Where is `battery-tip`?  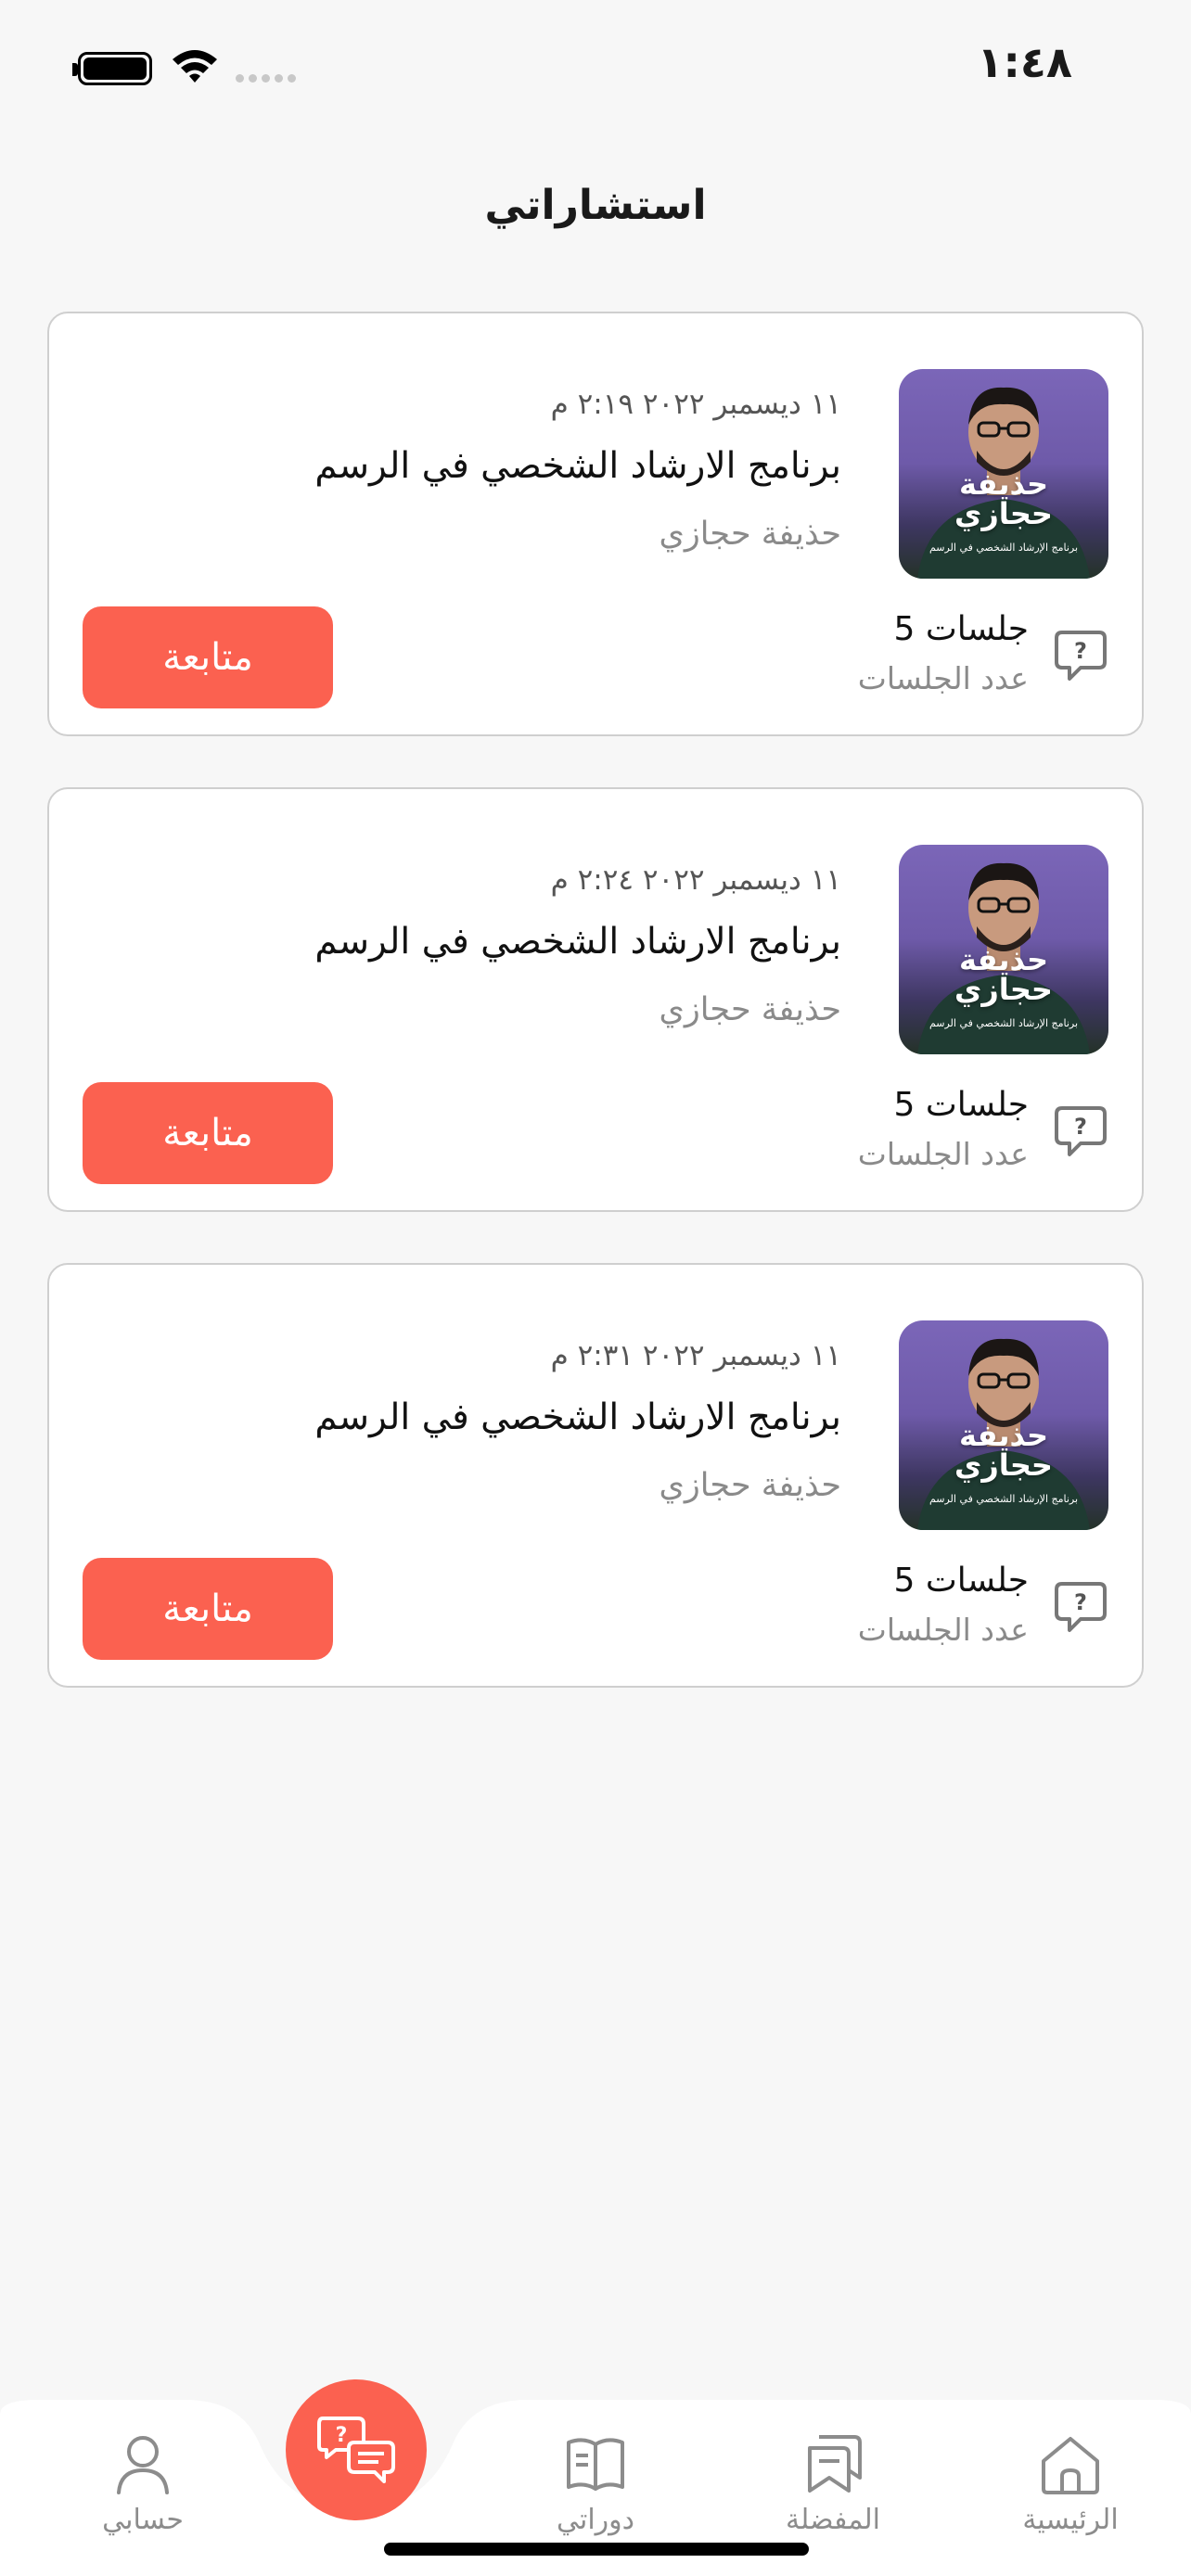 battery-tip is located at coordinates (75, 69).